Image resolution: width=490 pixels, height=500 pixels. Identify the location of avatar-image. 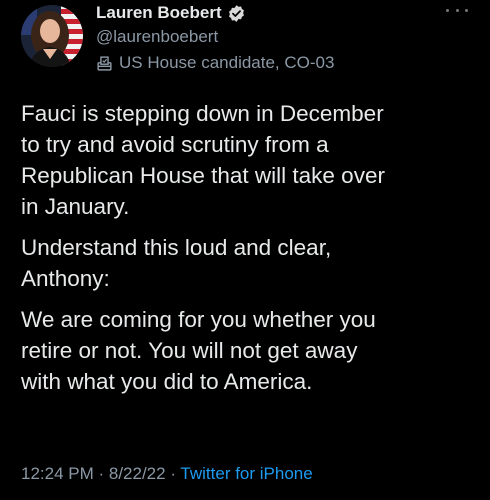
(52, 36).